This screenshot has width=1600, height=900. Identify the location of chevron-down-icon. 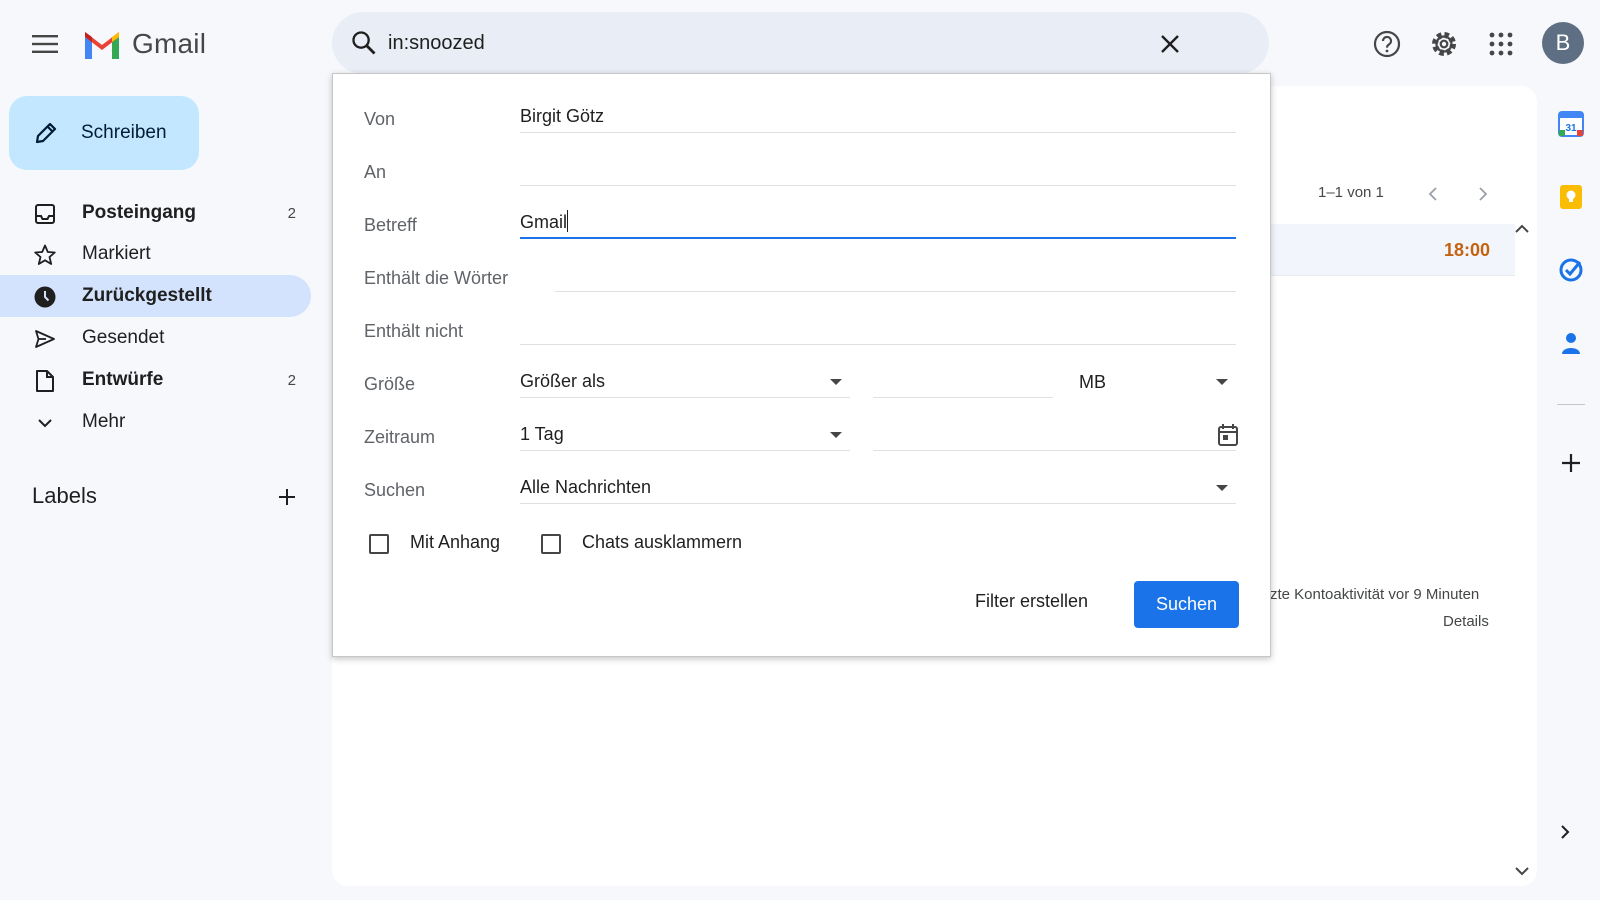
(1522, 871).